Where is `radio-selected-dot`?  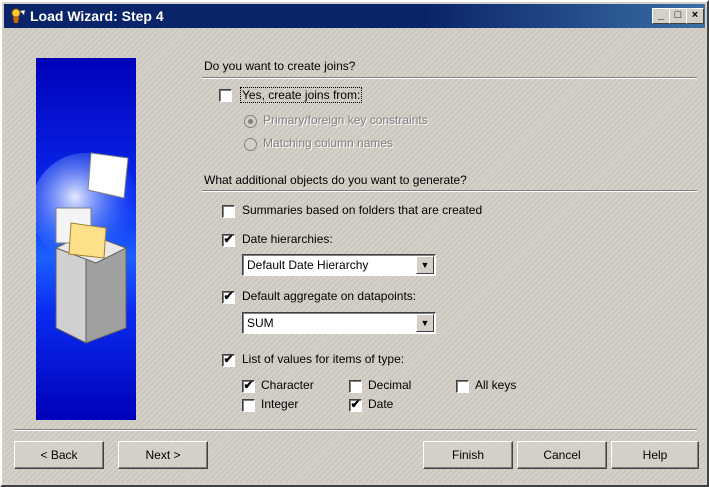 radio-selected-dot is located at coordinates (250, 121).